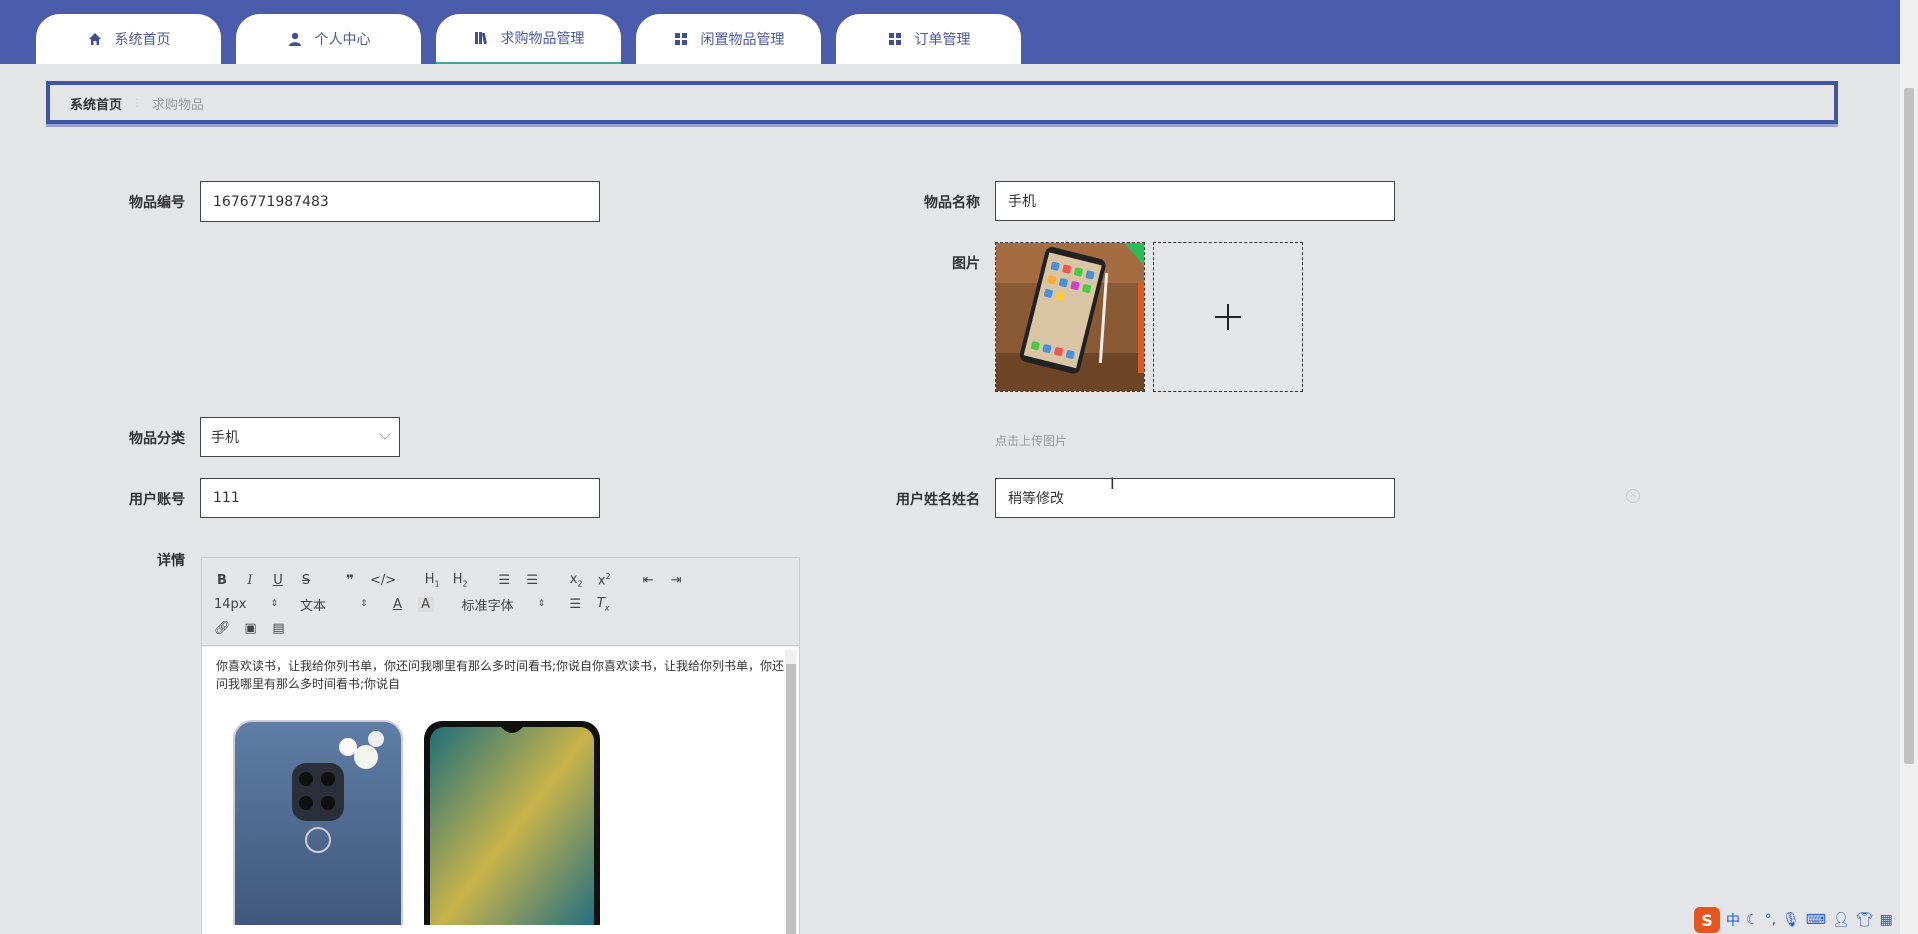 The width and height of the screenshot is (1918, 934). Describe the element at coordinates (278, 580) in the screenshot. I see `underline-button: U` at that location.